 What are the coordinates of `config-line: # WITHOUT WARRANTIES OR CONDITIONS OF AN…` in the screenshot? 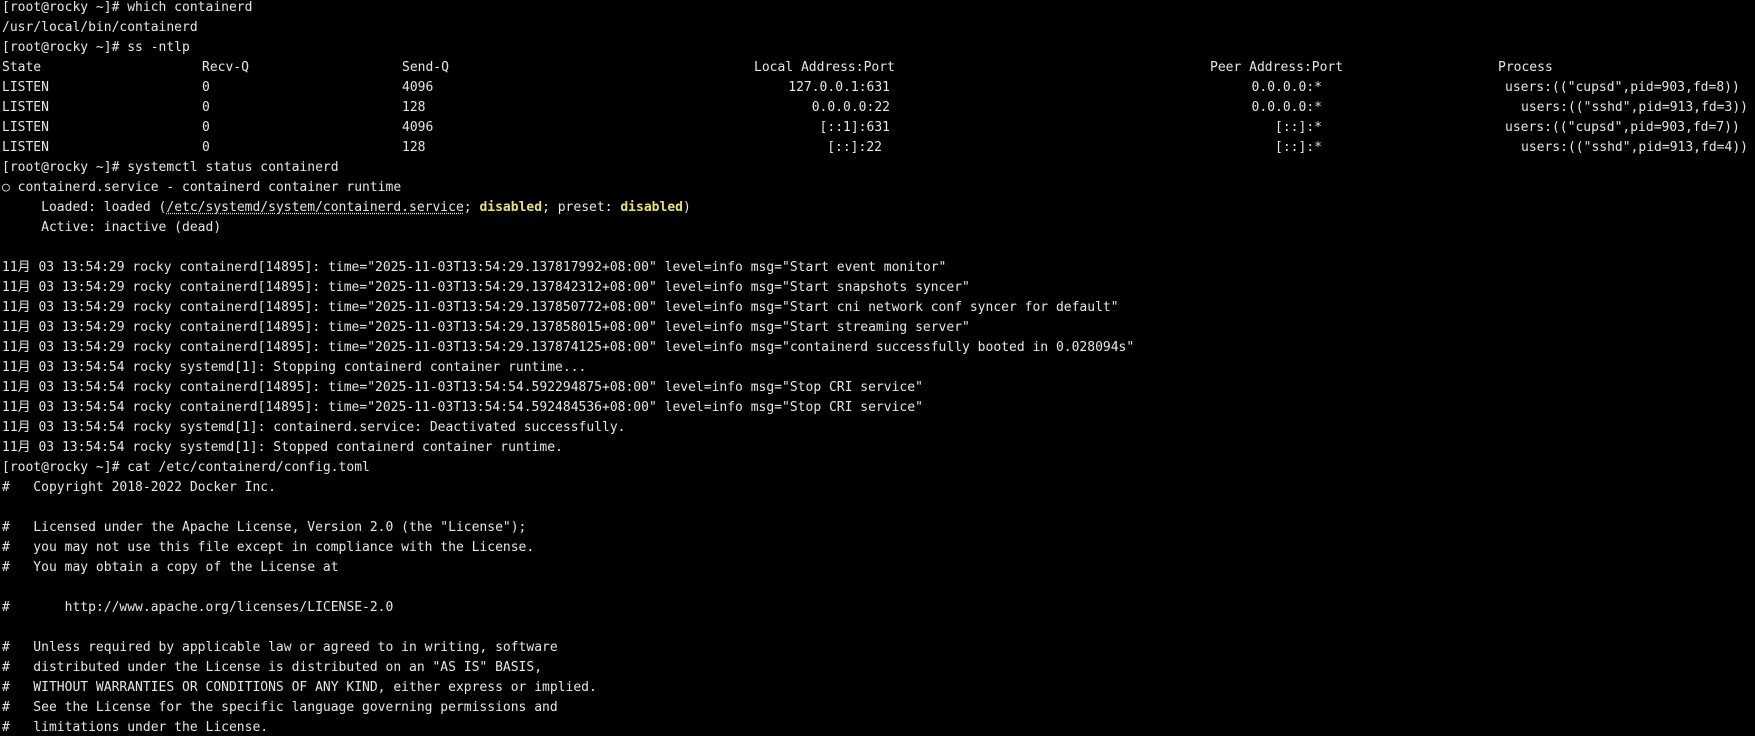 It's located at (299, 687).